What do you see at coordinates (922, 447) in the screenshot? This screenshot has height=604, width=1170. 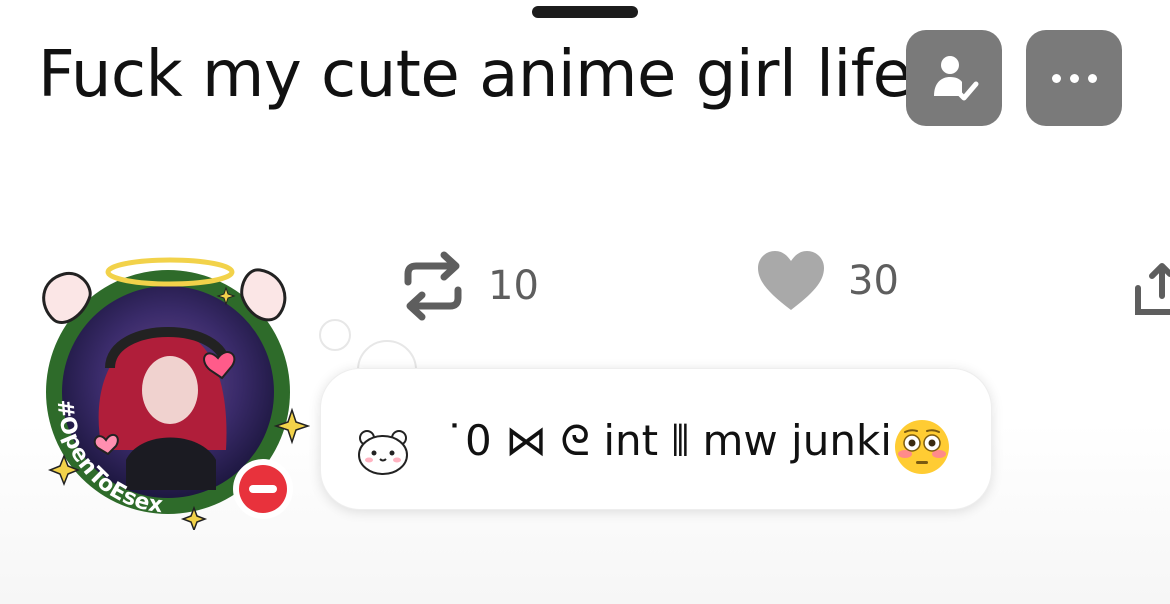 I see `flushed-face-icon` at bounding box center [922, 447].